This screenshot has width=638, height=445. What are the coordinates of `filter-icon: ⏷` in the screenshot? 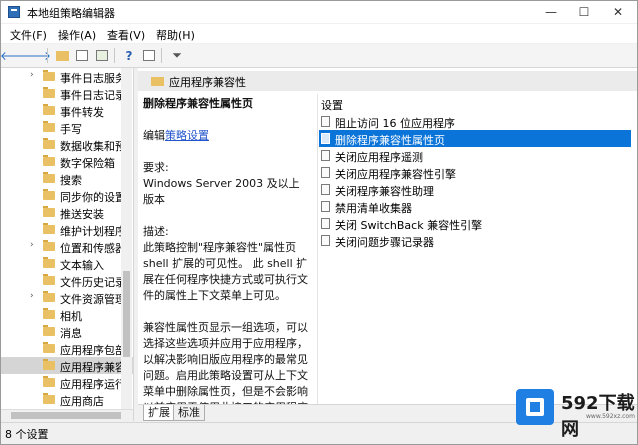 It's located at (177, 55).